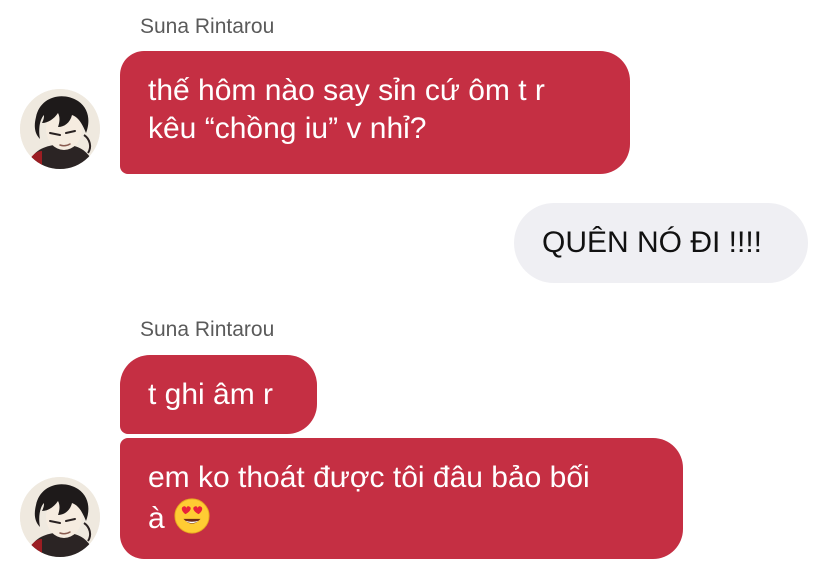 The image size is (828, 577). What do you see at coordinates (211, 394) in the screenshot?
I see `message-text: t ghi âm r` at bounding box center [211, 394].